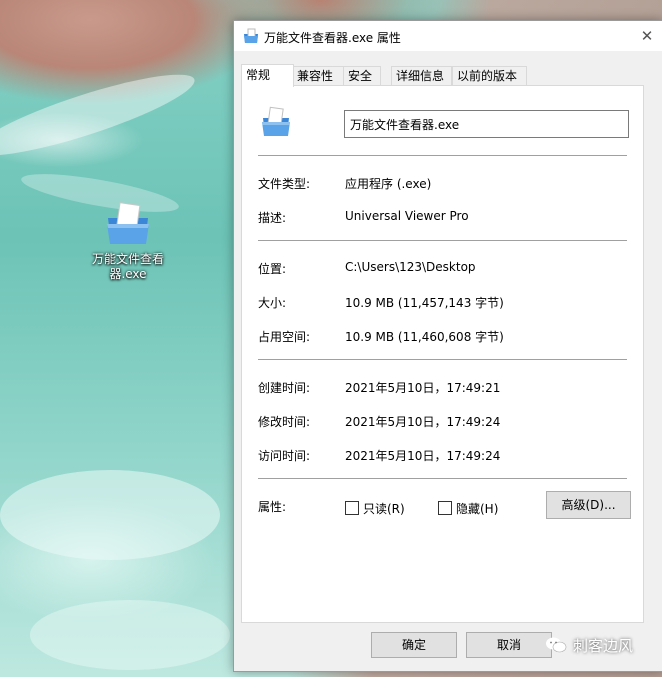 Image resolution: width=662 pixels, height=677 pixels. Describe the element at coordinates (414, 645) in the screenshot. I see `ok-button: 确定` at that location.